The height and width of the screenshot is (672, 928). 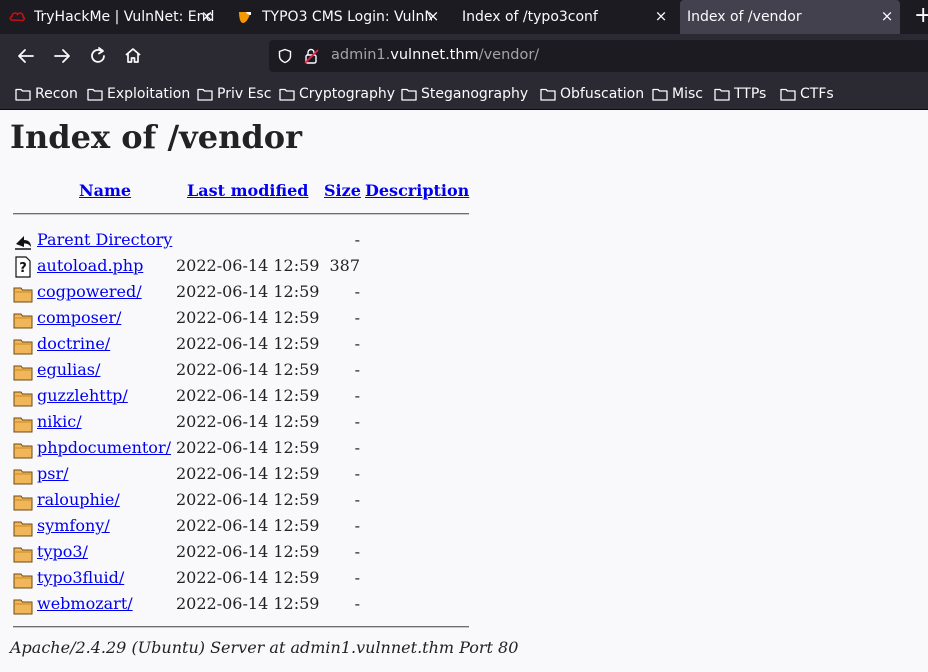 What do you see at coordinates (260, 266) in the screenshot?
I see `listing-row: ? autoload.php 2022-06-14 12:59 387` at bounding box center [260, 266].